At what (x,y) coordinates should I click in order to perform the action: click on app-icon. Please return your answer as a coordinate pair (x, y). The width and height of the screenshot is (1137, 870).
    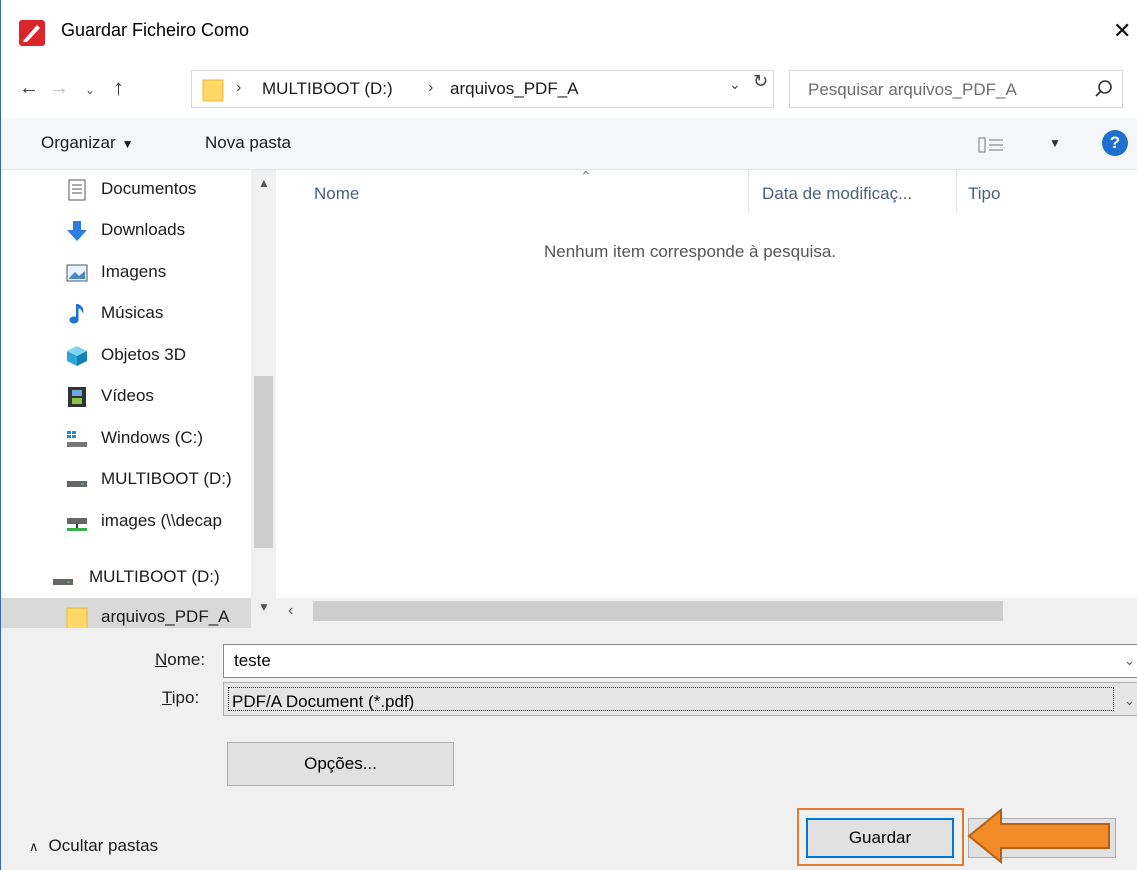
    Looking at the image, I should click on (32, 33).